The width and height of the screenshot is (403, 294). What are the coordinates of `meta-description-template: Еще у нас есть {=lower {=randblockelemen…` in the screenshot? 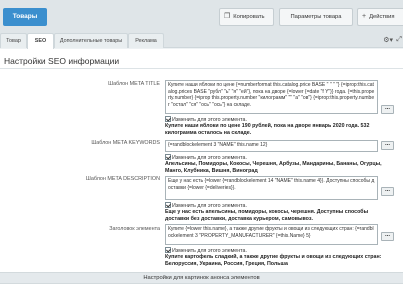 It's located at (271, 188).